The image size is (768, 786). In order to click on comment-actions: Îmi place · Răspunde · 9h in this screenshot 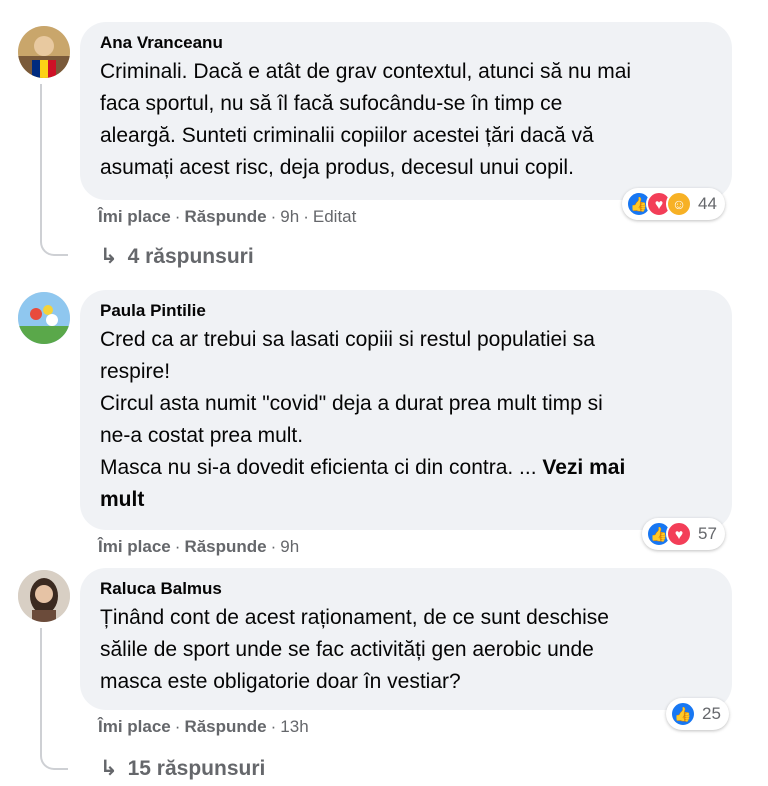, I will do `click(199, 546)`.